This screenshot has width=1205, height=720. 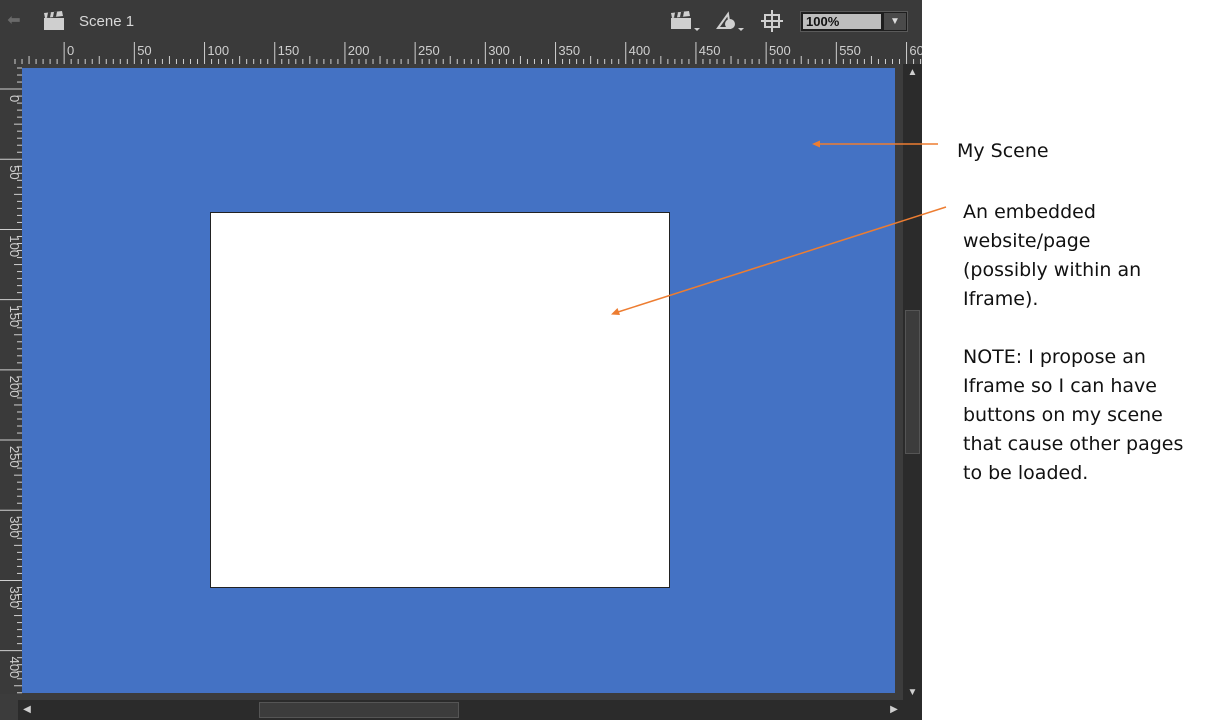 What do you see at coordinates (1054, 357) in the screenshot?
I see `note-line: NOTE: I propose an` at bounding box center [1054, 357].